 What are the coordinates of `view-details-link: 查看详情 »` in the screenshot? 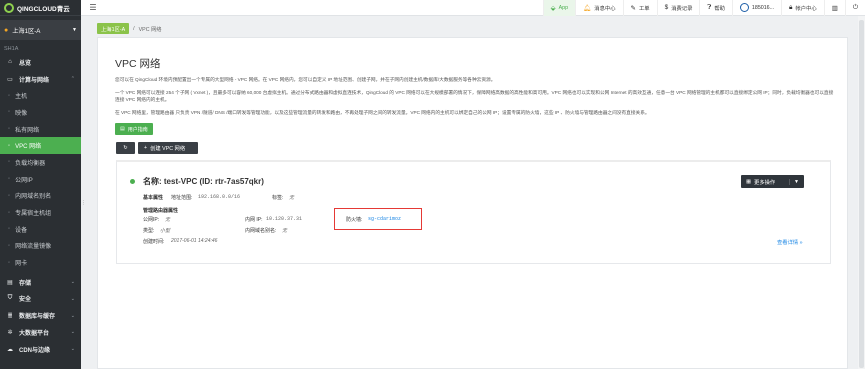 It's located at (790, 242).